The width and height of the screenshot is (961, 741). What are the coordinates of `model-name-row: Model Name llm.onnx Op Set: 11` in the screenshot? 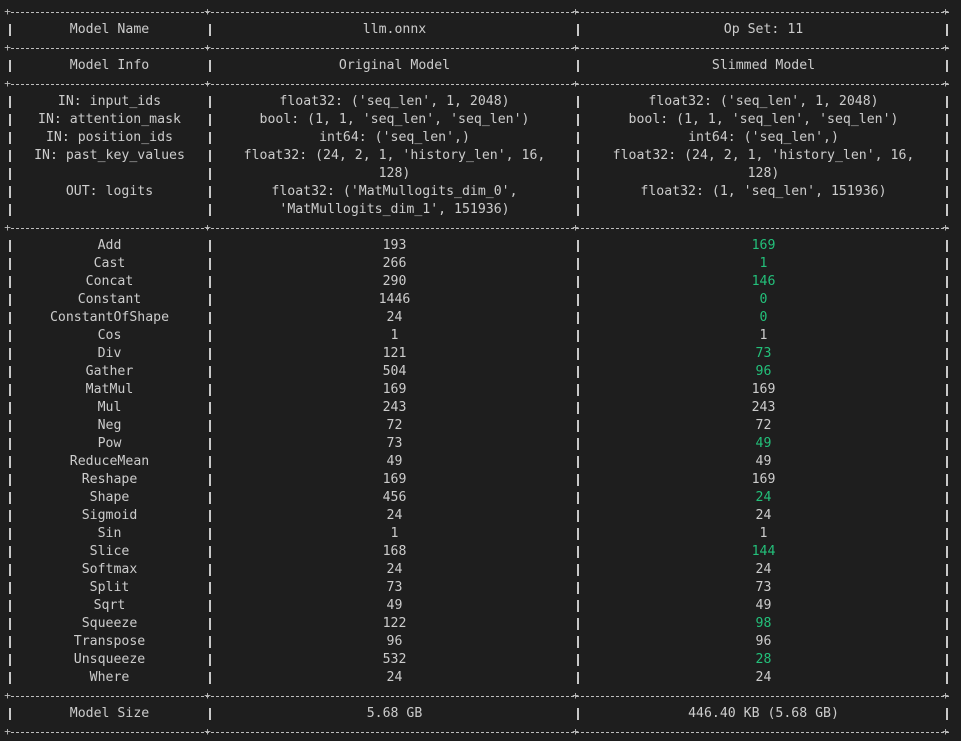 It's located at (480, 30).